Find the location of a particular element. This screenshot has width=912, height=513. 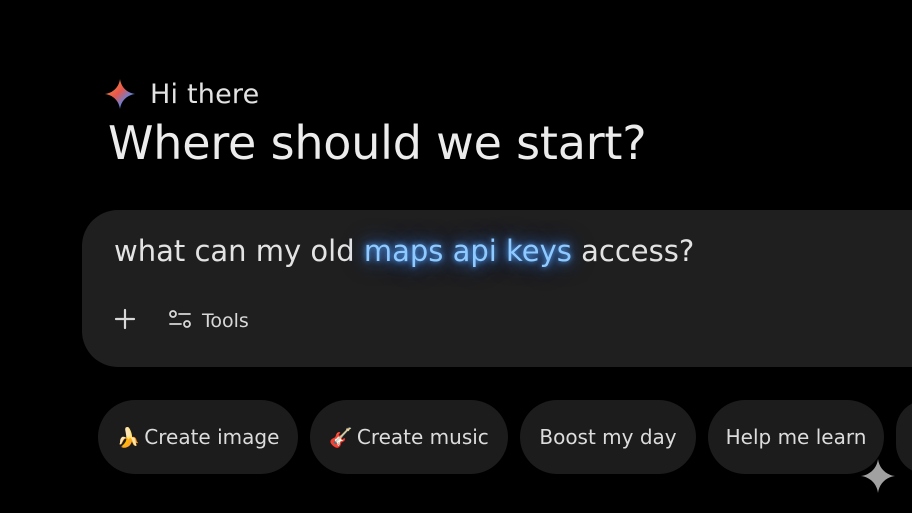

chip-label: Create music is located at coordinates (422, 437).